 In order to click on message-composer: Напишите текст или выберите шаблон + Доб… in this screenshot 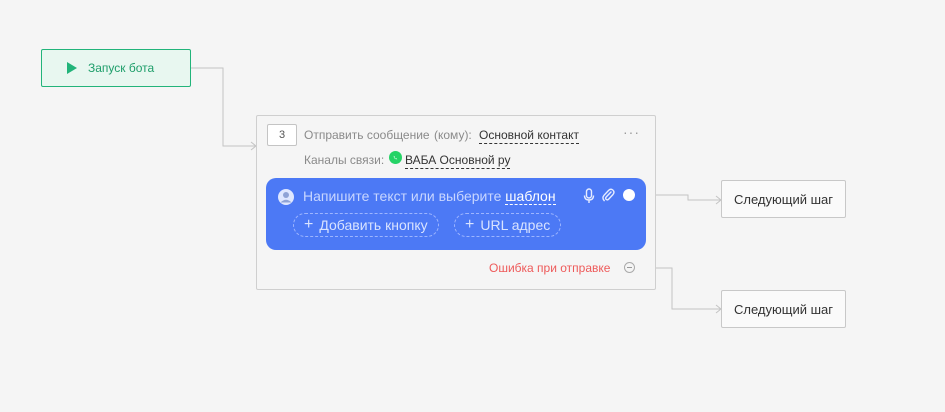, I will do `click(456, 214)`.